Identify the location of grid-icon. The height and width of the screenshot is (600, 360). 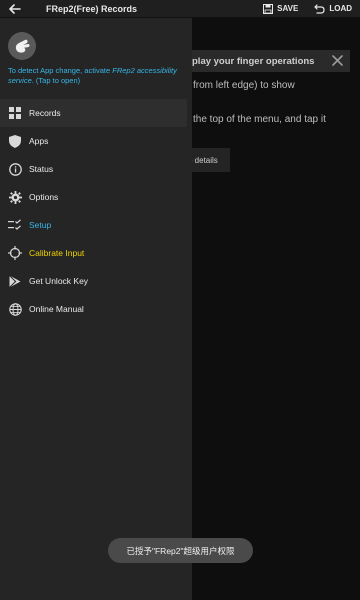
(15, 113).